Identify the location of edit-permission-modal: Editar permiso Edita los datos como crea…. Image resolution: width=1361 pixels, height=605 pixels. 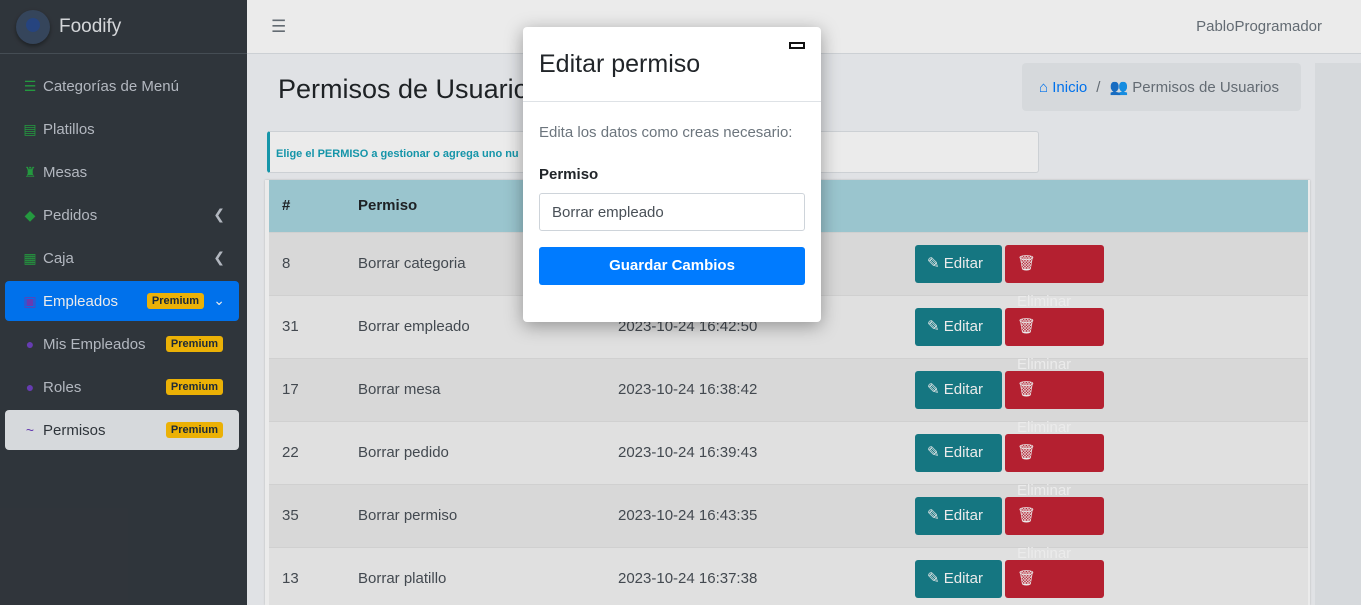
(672, 174).